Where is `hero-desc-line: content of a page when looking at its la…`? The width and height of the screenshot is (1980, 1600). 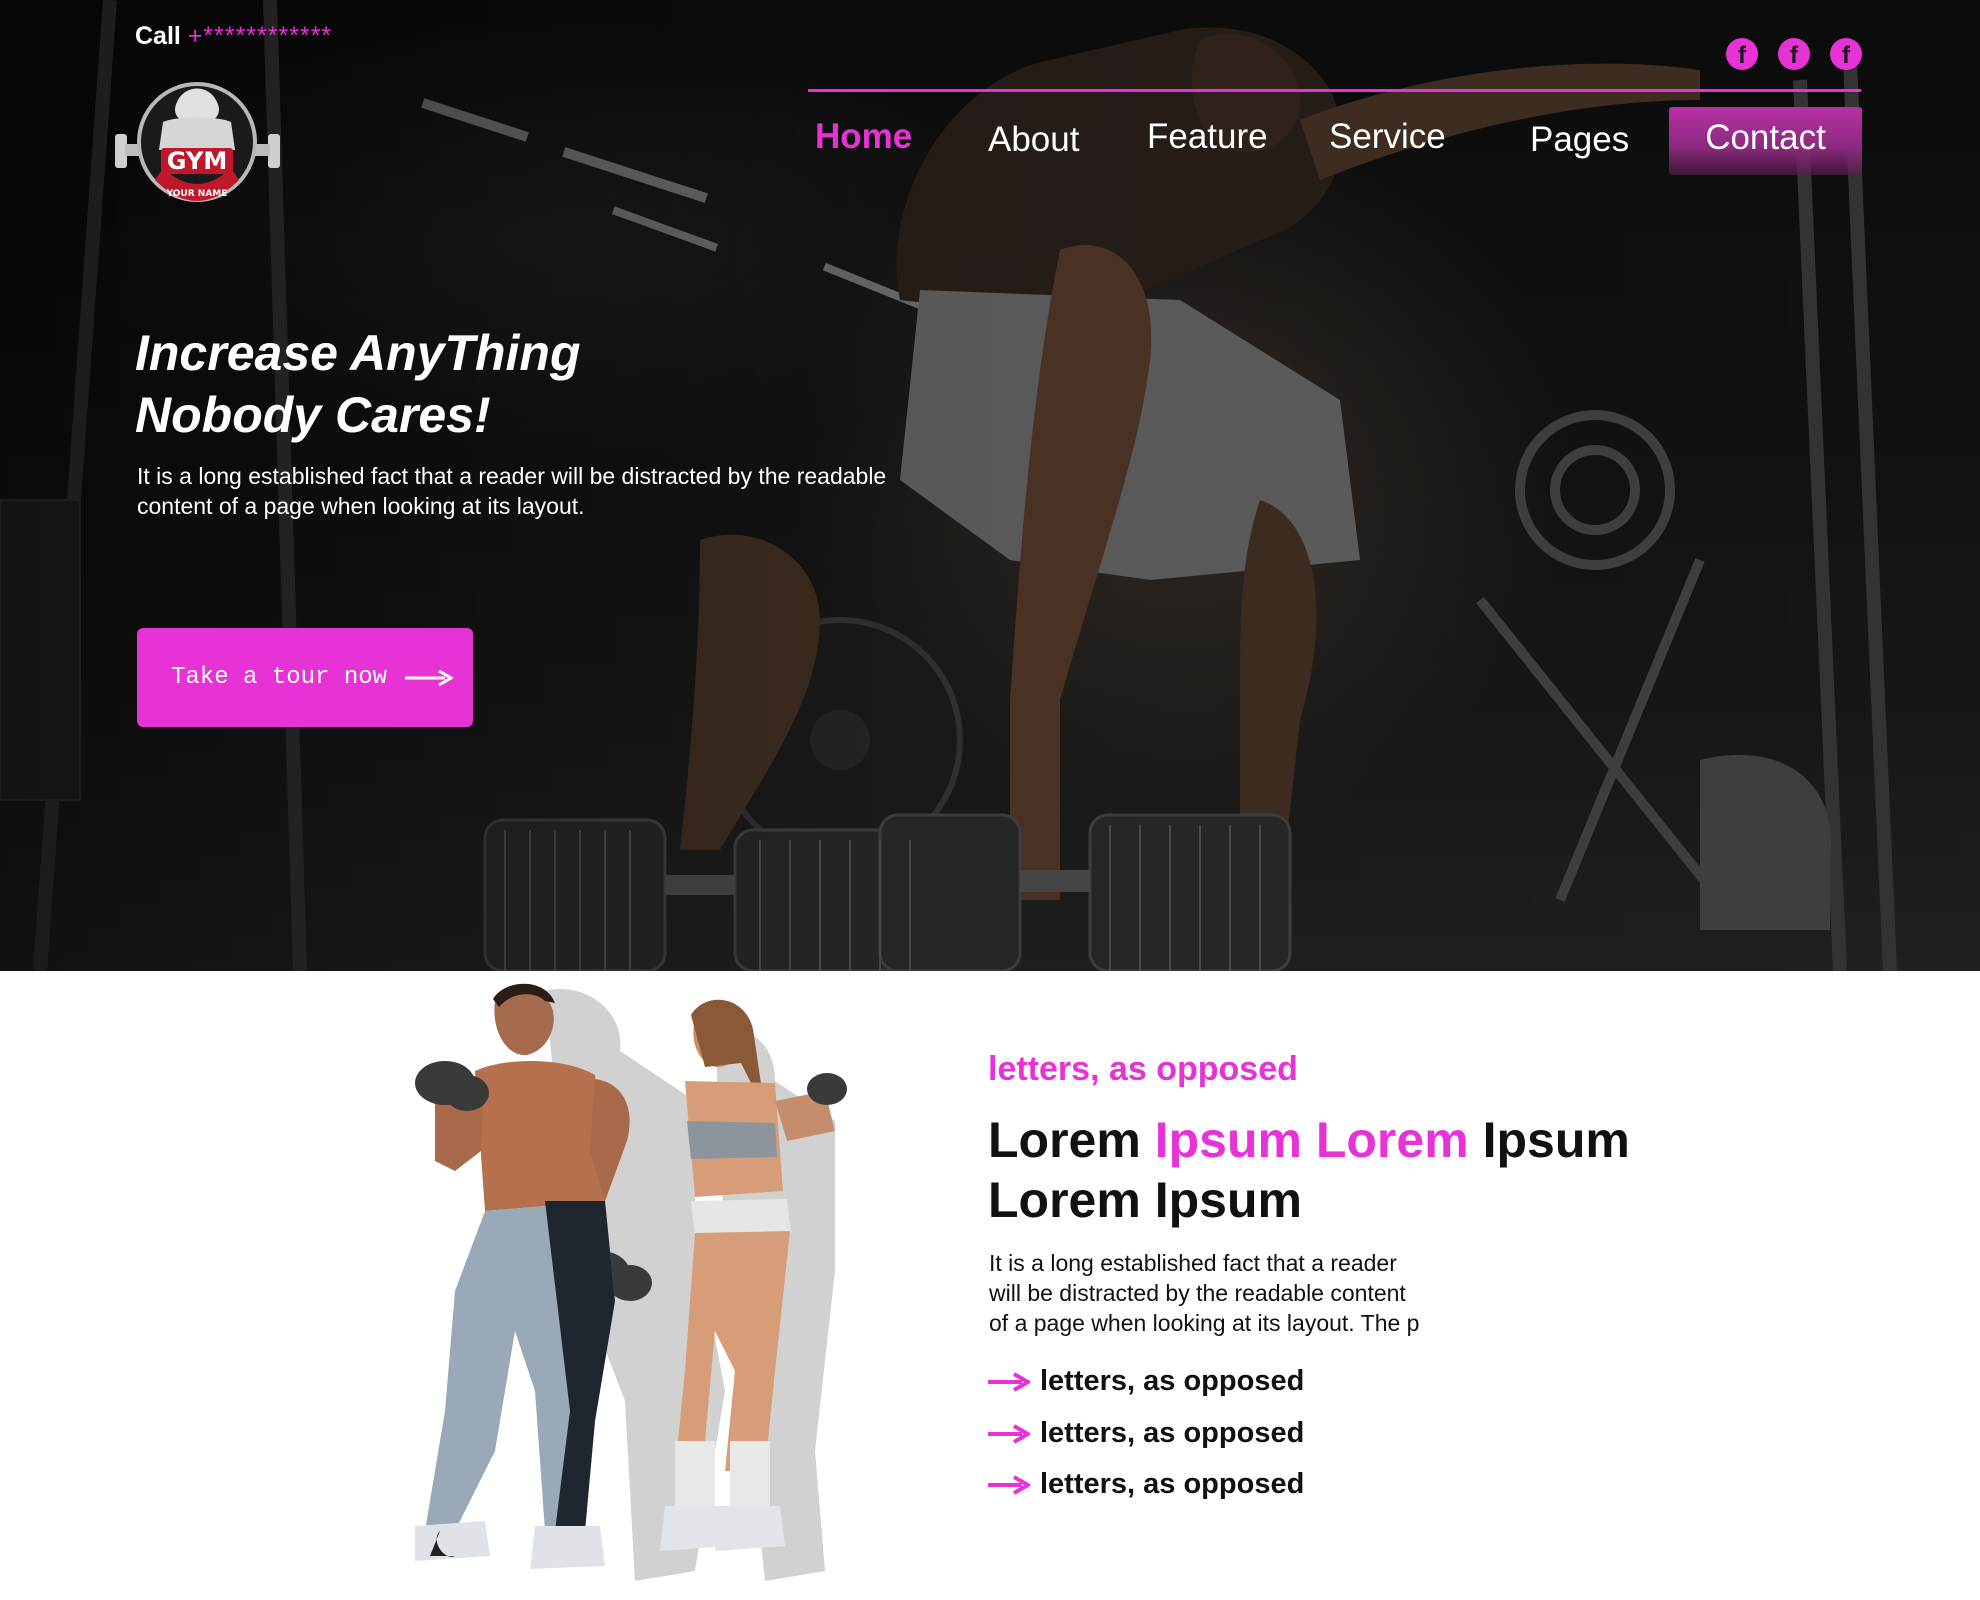
hero-desc-line: content of a page when looking at its la… is located at coordinates (361, 506).